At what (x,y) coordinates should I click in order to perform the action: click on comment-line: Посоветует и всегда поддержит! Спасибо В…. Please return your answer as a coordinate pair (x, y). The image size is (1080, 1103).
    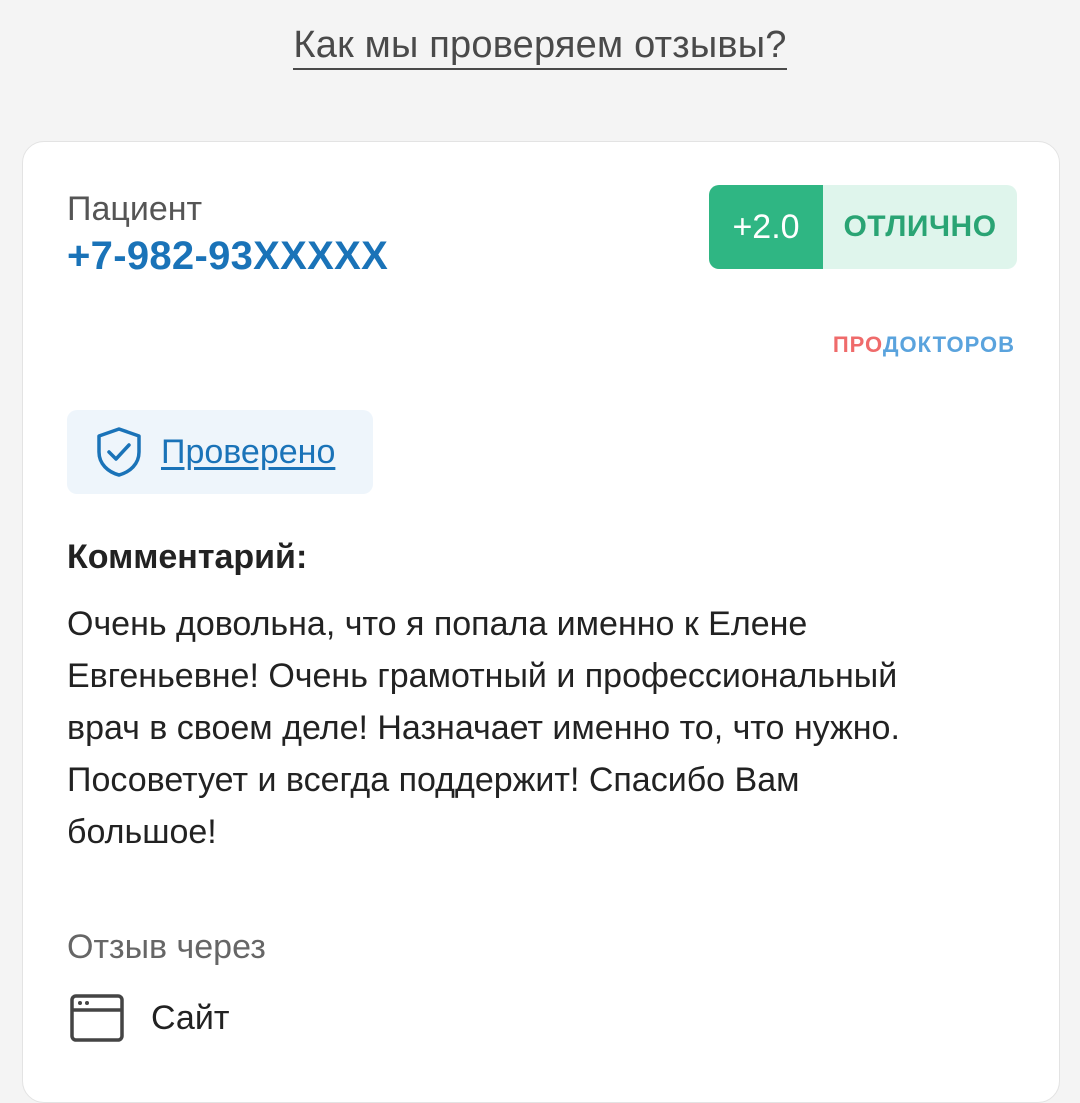
    Looking at the image, I should click on (433, 780).